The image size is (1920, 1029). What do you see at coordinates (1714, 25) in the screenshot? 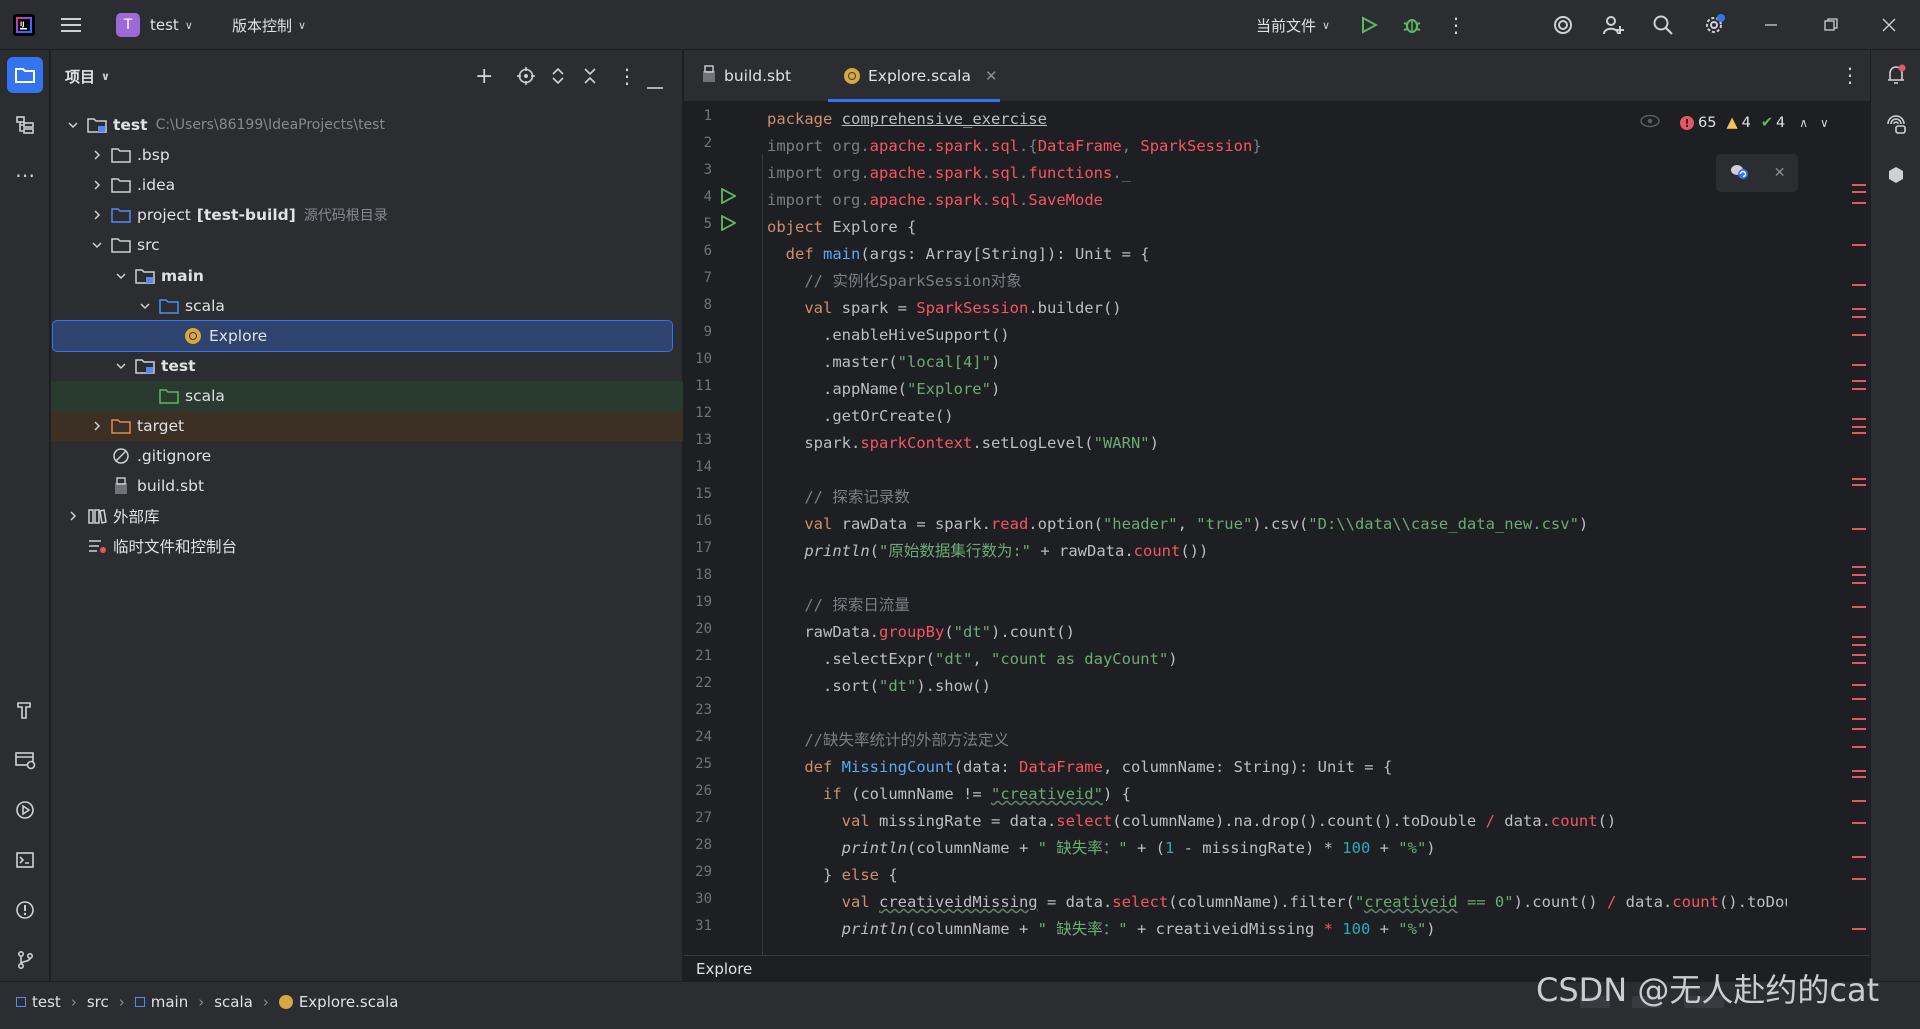
I see `settings-gear-icon` at bounding box center [1714, 25].